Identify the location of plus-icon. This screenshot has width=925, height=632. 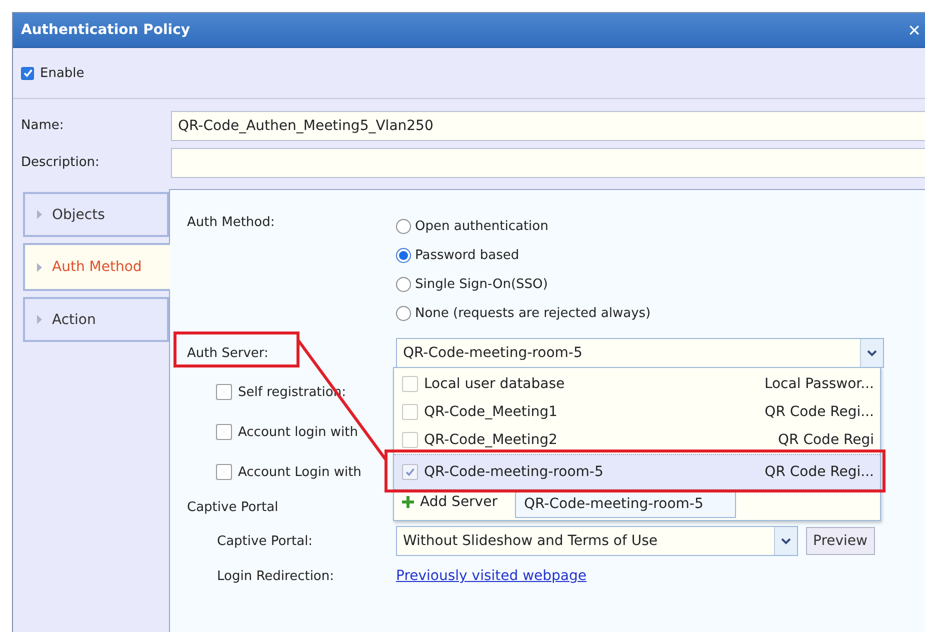
(408, 502).